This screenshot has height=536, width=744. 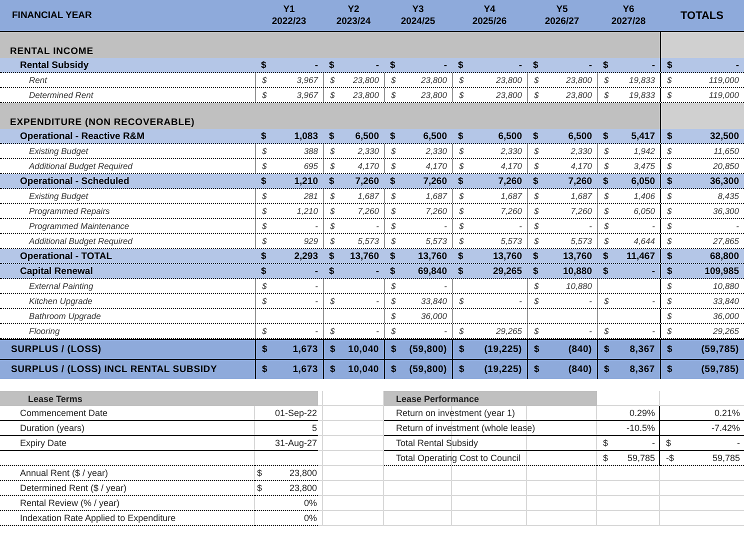 I want to click on section-title: RENTAL INCOME, so click(x=52, y=51).